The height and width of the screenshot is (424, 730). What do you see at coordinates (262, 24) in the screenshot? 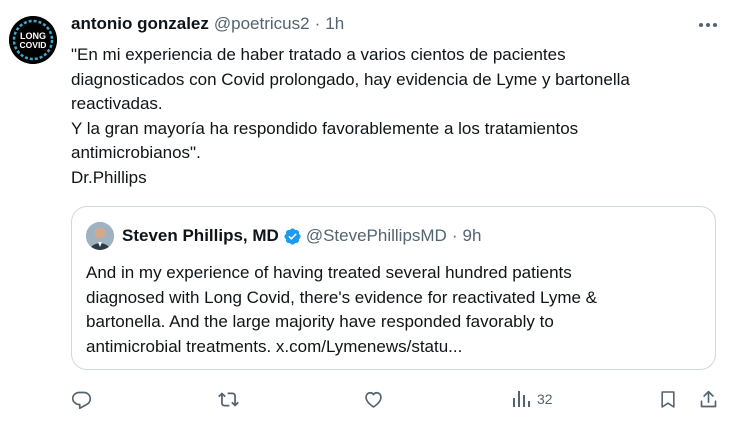
I see `author-handle: @poetricus2` at bounding box center [262, 24].